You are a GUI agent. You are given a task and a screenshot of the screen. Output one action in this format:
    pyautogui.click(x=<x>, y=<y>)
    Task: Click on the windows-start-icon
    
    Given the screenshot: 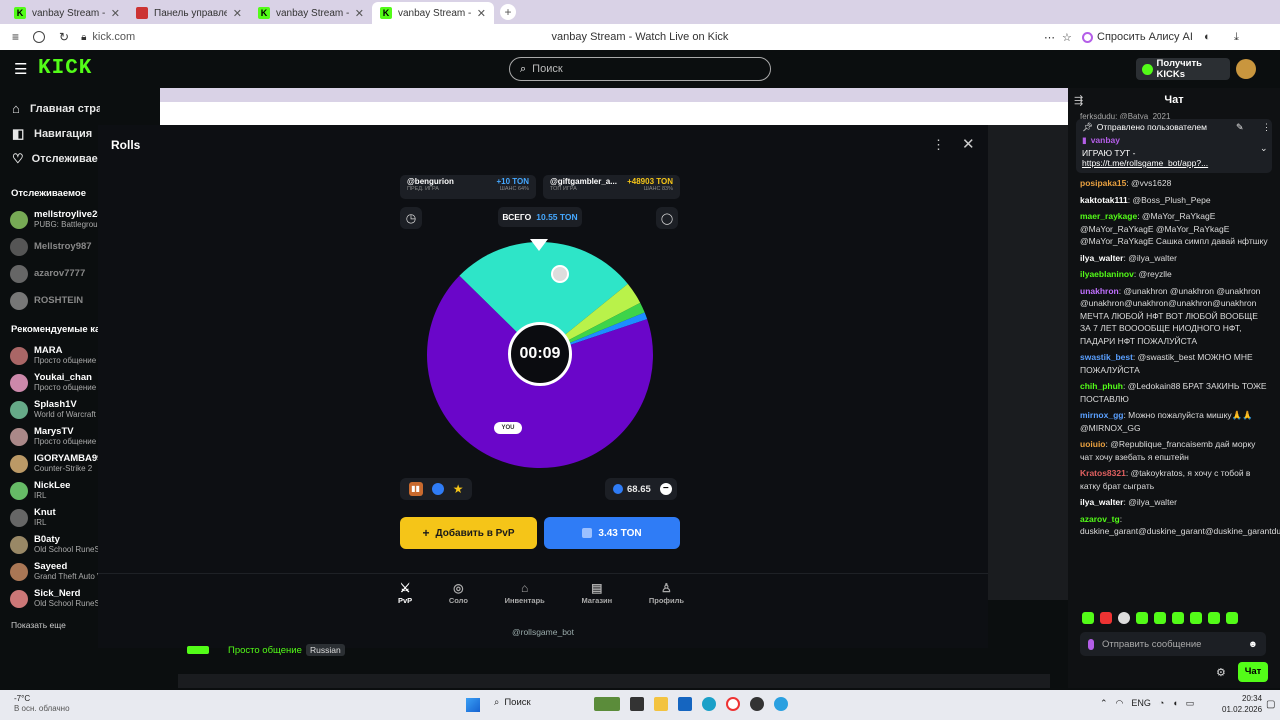 What is the action you would take?
    pyautogui.click(x=473, y=705)
    